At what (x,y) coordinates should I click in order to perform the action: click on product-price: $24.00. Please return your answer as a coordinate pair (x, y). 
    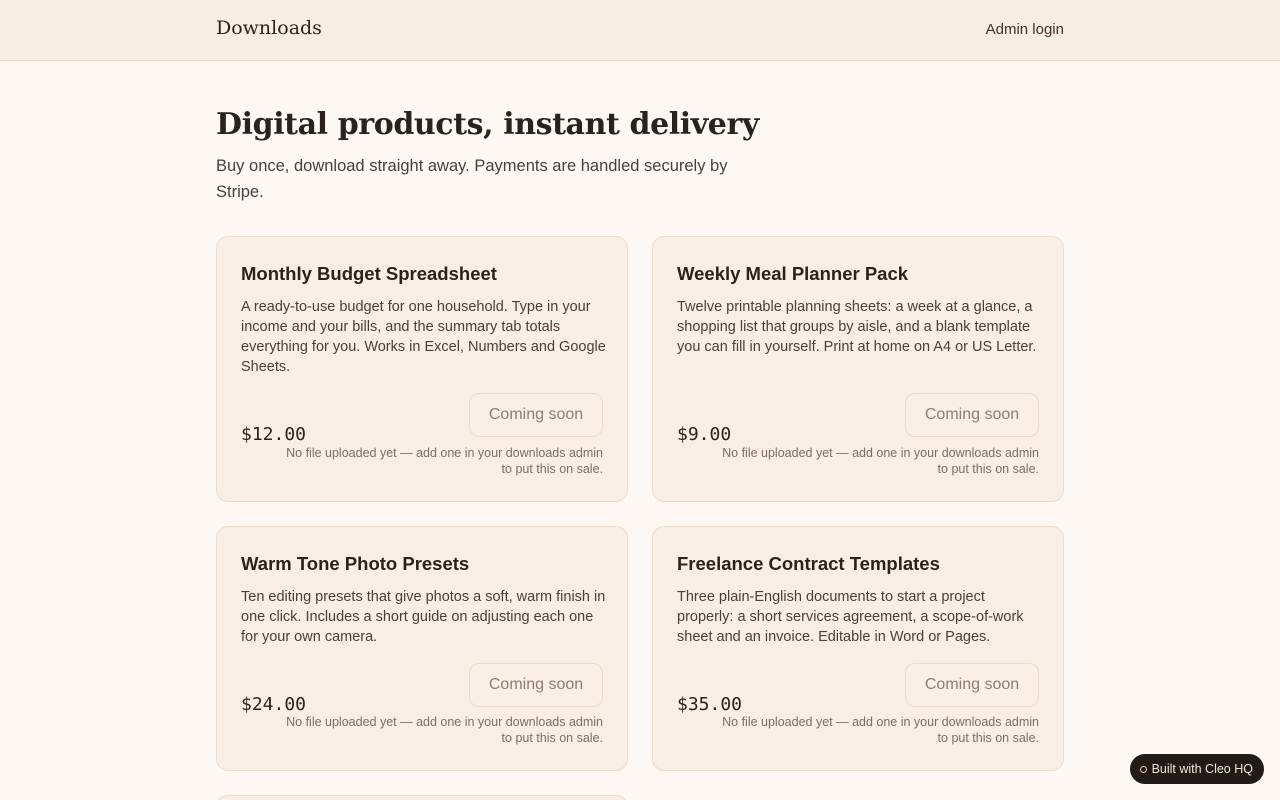
    Looking at the image, I should click on (274, 704).